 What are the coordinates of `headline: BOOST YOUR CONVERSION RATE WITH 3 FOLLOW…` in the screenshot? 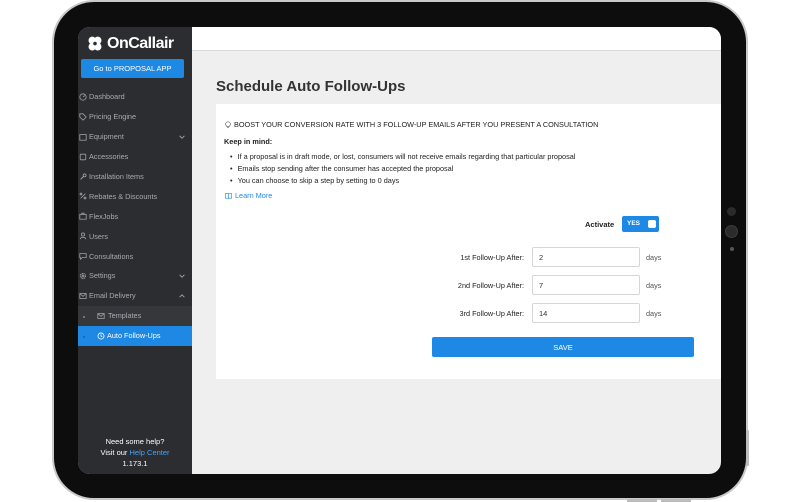 It's located at (411, 124).